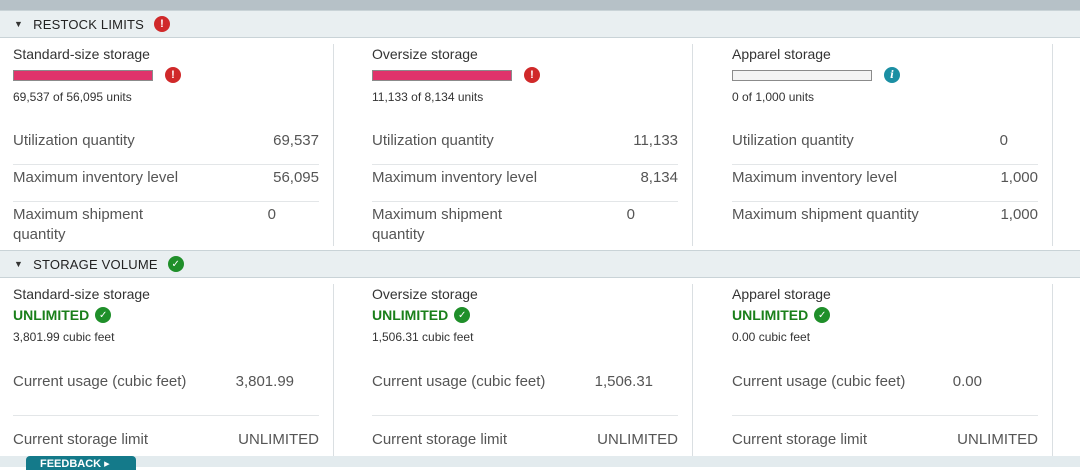 The width and height of the screenshot is (1080, 470). I want to click on metric-row: Utilization quantity 11,133, so click(525, 148).